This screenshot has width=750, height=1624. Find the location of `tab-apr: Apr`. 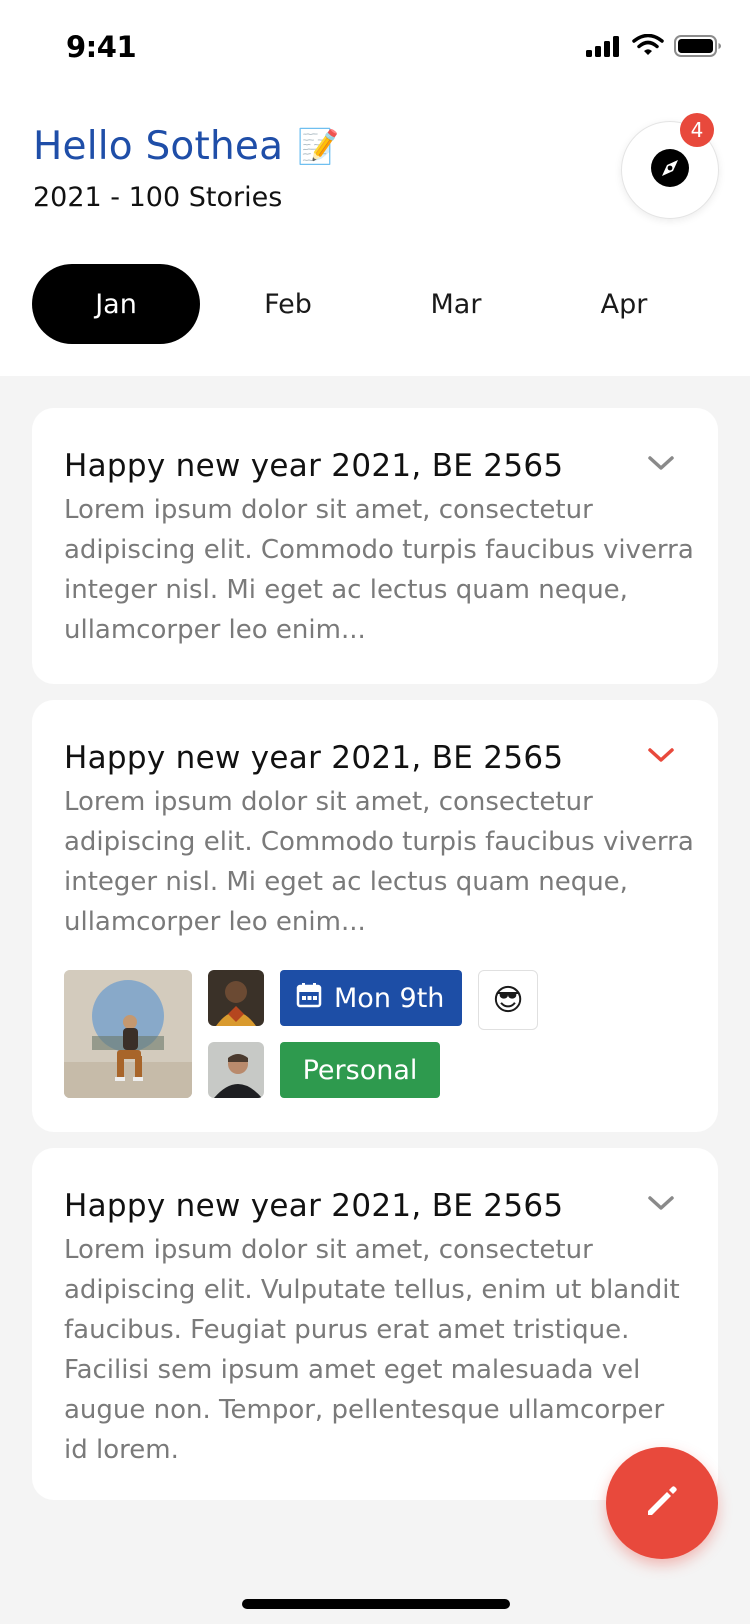

tab-apr: Apr is located at coordinates (624, 304).